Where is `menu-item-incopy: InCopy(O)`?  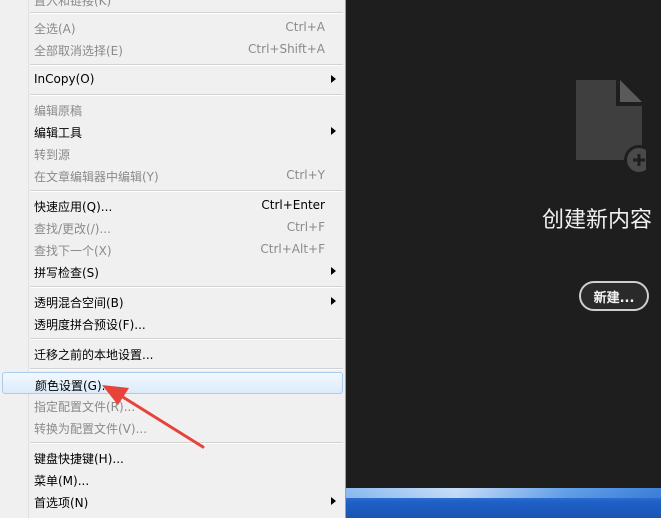
menu-item-incopy: InCopy(O) is located at coordinates (172, 79).